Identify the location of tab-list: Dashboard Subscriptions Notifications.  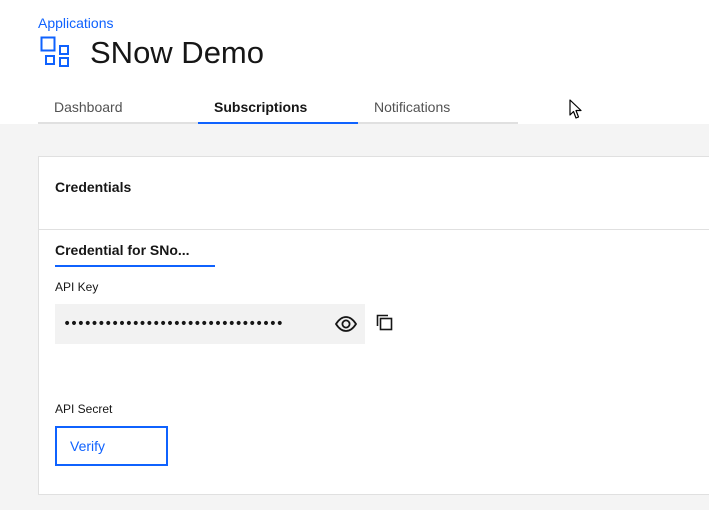
(278, 108).